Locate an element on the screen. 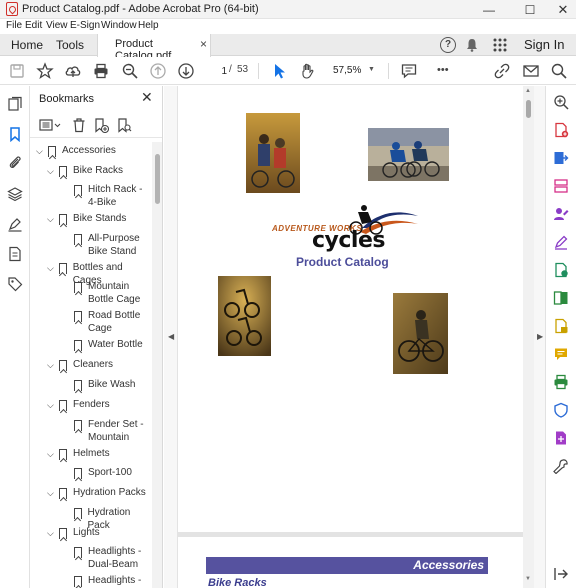 This screenshot has height=588, width=576. bookmark-item: Mountain Bottle Cage is located at coordinates (107, 293).